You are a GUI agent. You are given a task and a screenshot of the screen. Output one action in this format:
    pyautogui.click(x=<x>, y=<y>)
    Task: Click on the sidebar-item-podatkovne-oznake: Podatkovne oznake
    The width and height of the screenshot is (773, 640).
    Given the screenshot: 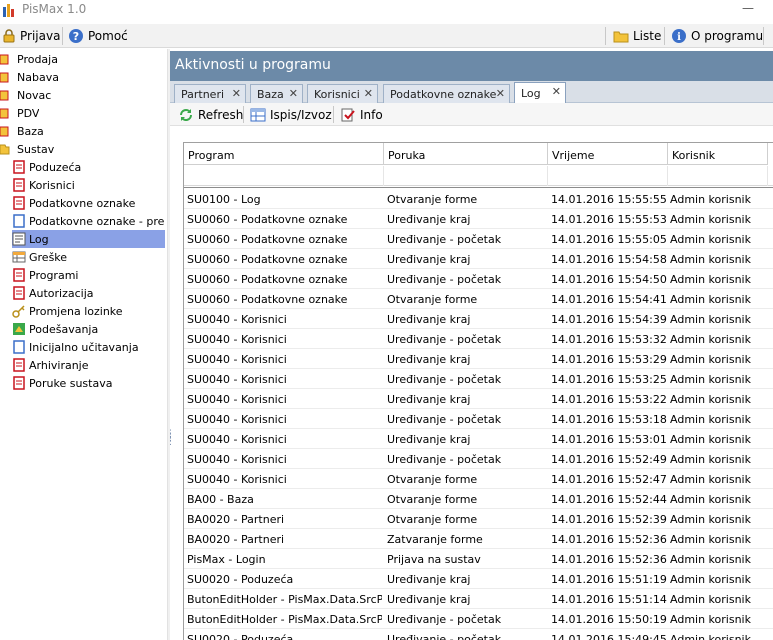 What is the action you would take?
    pyautogui.click(x=88, y=203)
    